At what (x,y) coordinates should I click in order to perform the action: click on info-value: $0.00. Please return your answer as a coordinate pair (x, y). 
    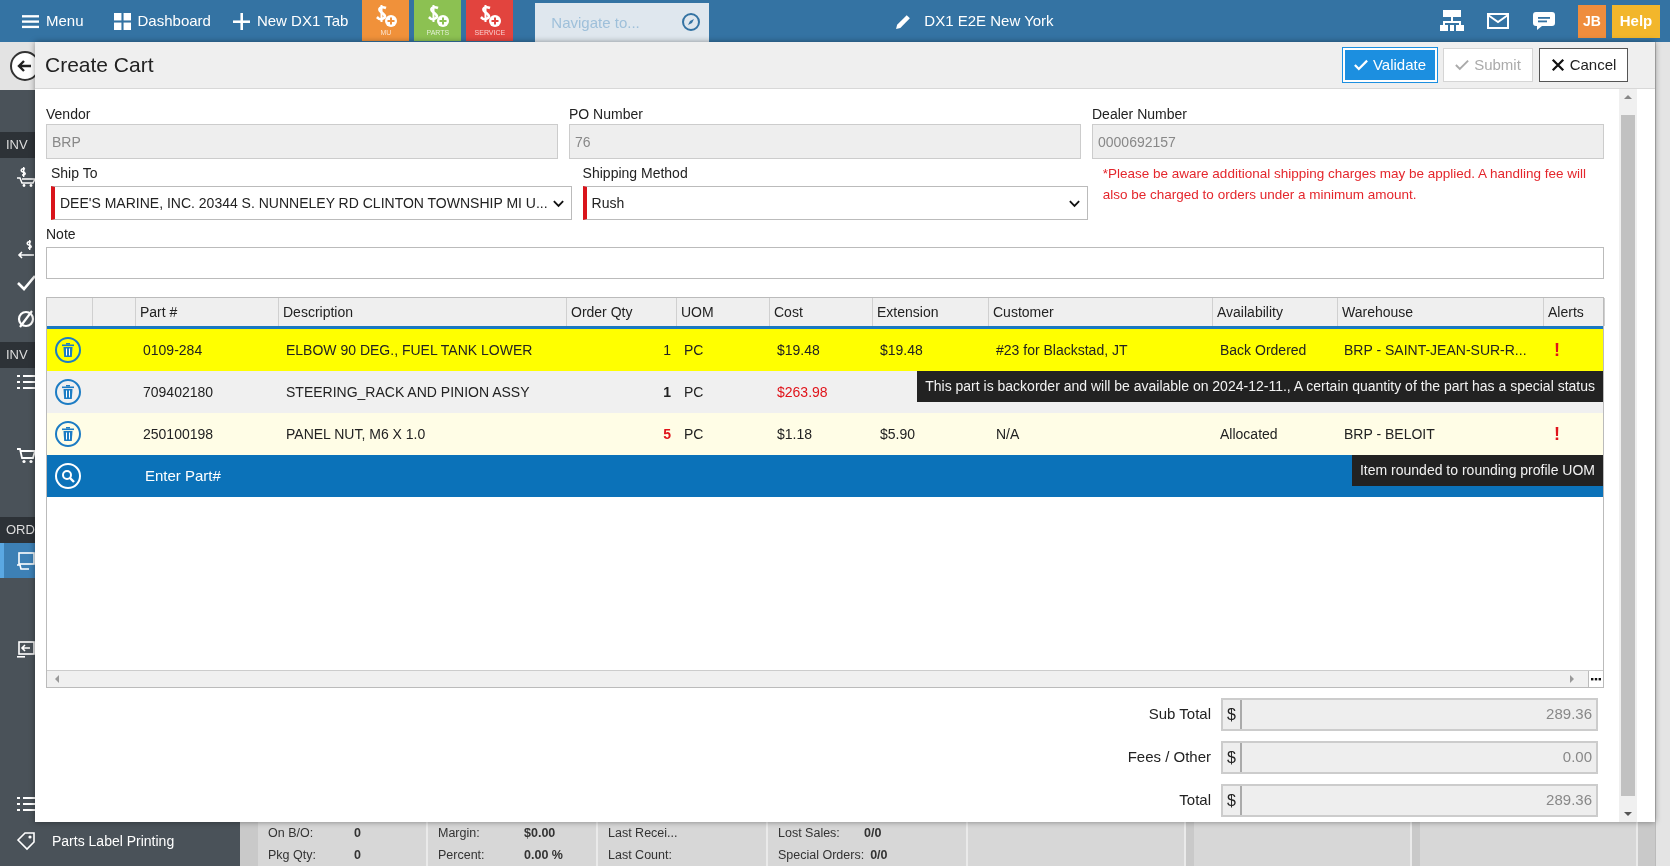
    Looking at the image, I should click on (540, 833).